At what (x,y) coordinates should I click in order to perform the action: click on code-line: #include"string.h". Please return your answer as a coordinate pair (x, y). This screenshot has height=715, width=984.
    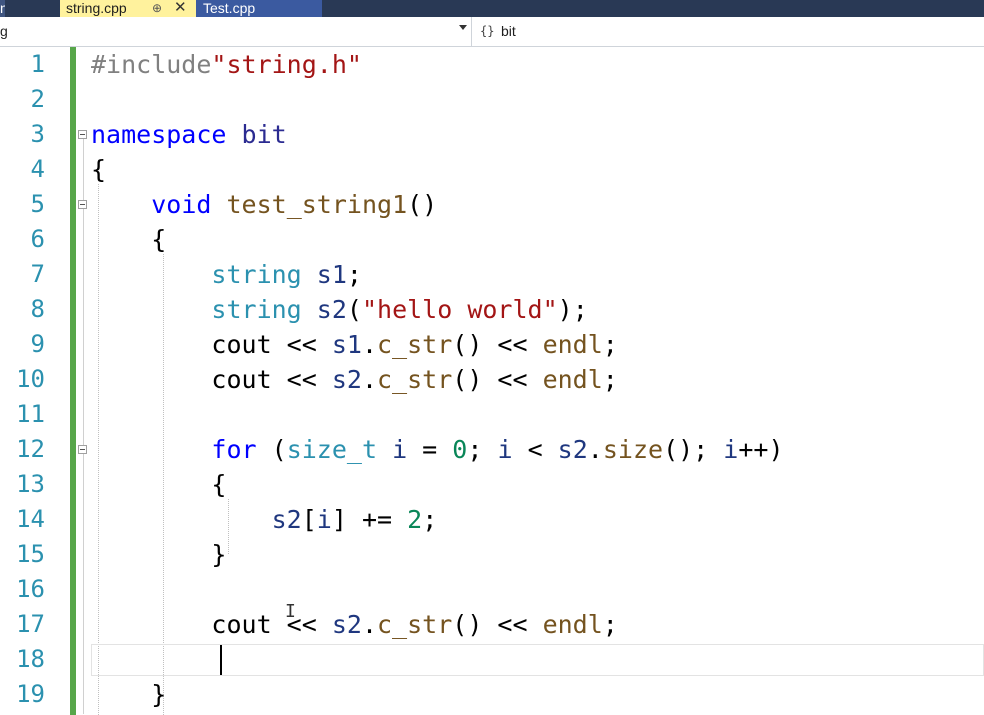
    Looking at the image, I should click on (226, 64).